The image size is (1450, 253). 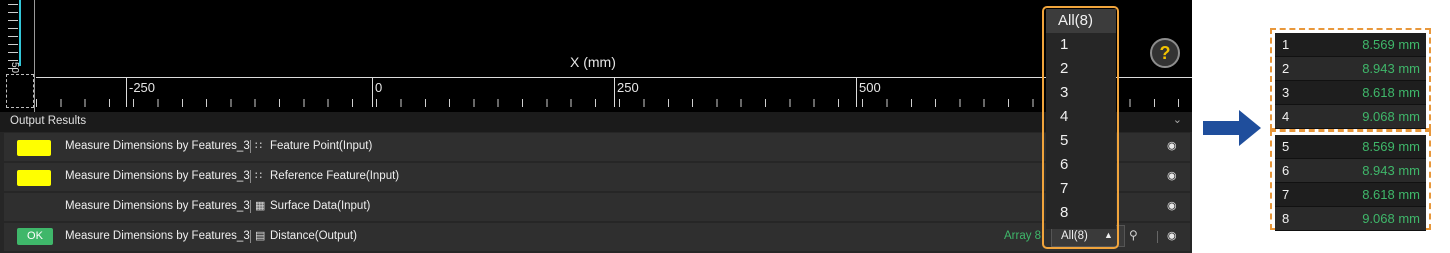 What do you see at coordinates (1232, 128) in the screenshot?
I see `arrow-right-icon` at bounding box center [1232, 128].